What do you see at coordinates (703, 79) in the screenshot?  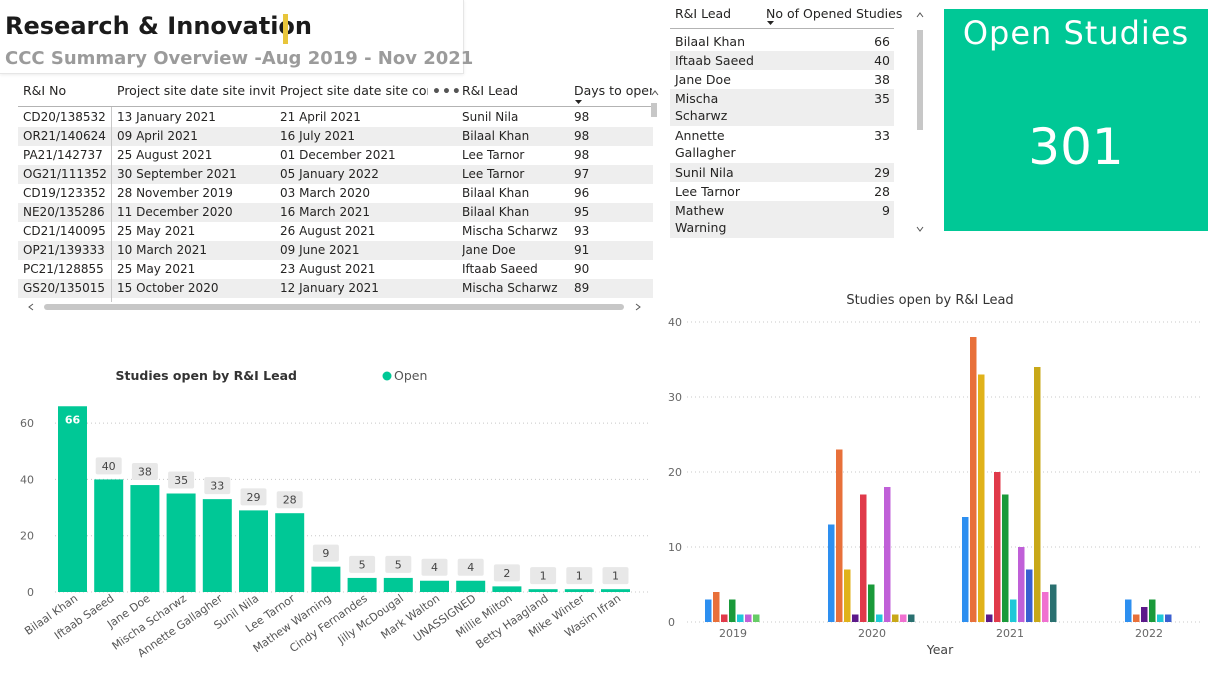 I see `lead-name: Jane Doe` at bounding box center [703, 79].